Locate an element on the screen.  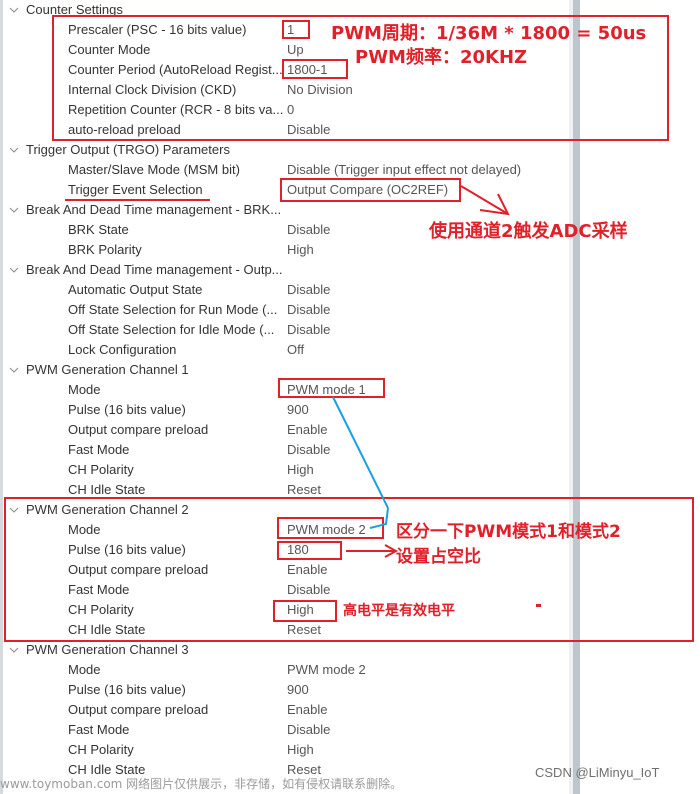
prescaler-value-highlight is located at coordinates (296, 29).